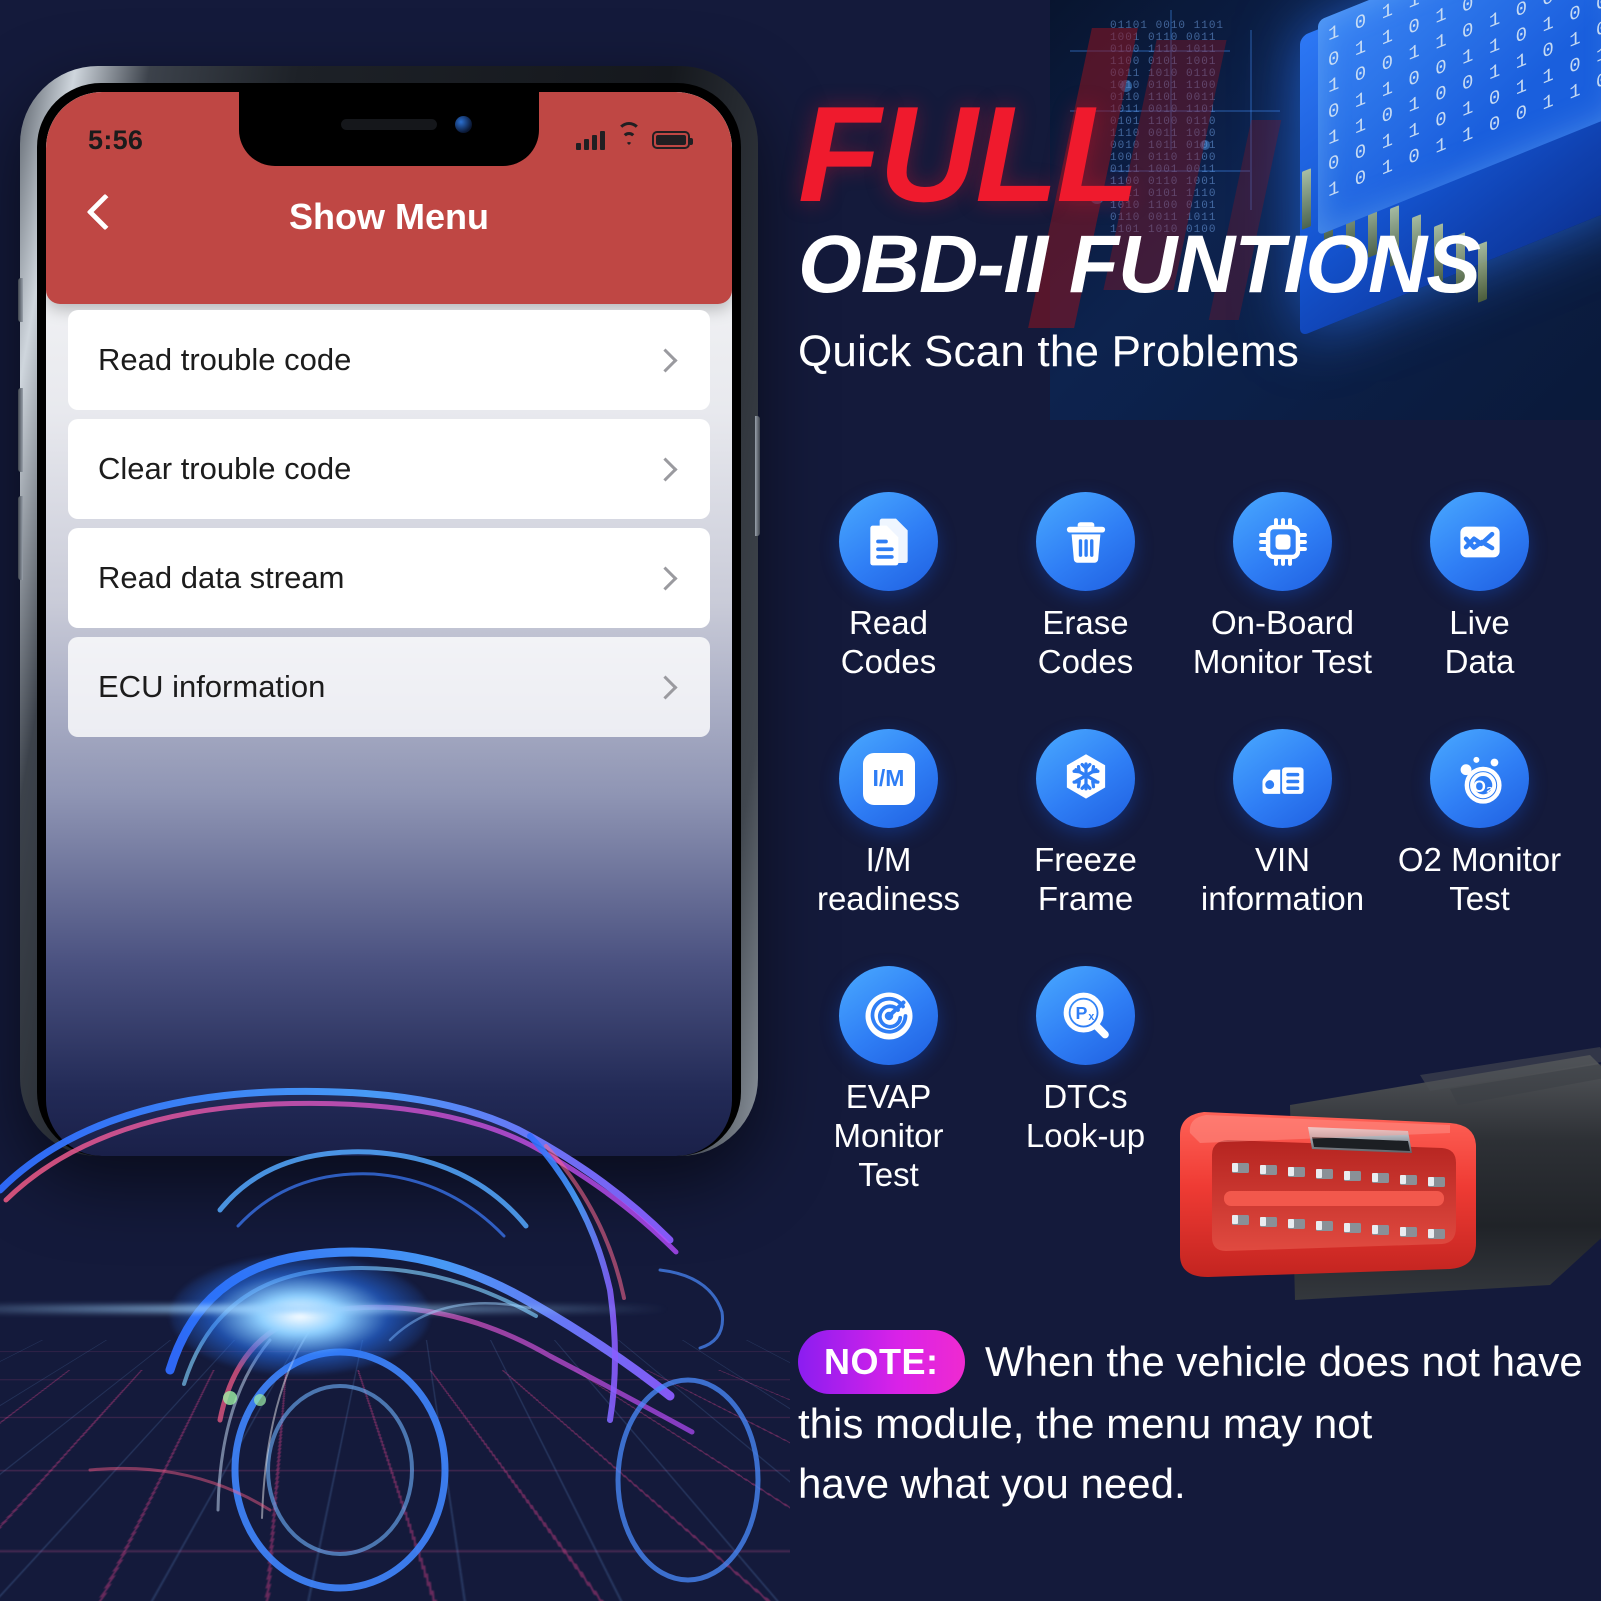 The width and height of the screenshot is (1601, 1601). Describe the element at coordinates (1085, 622) in the screenshot. I see `feature-label-line1: Erase` at that location.